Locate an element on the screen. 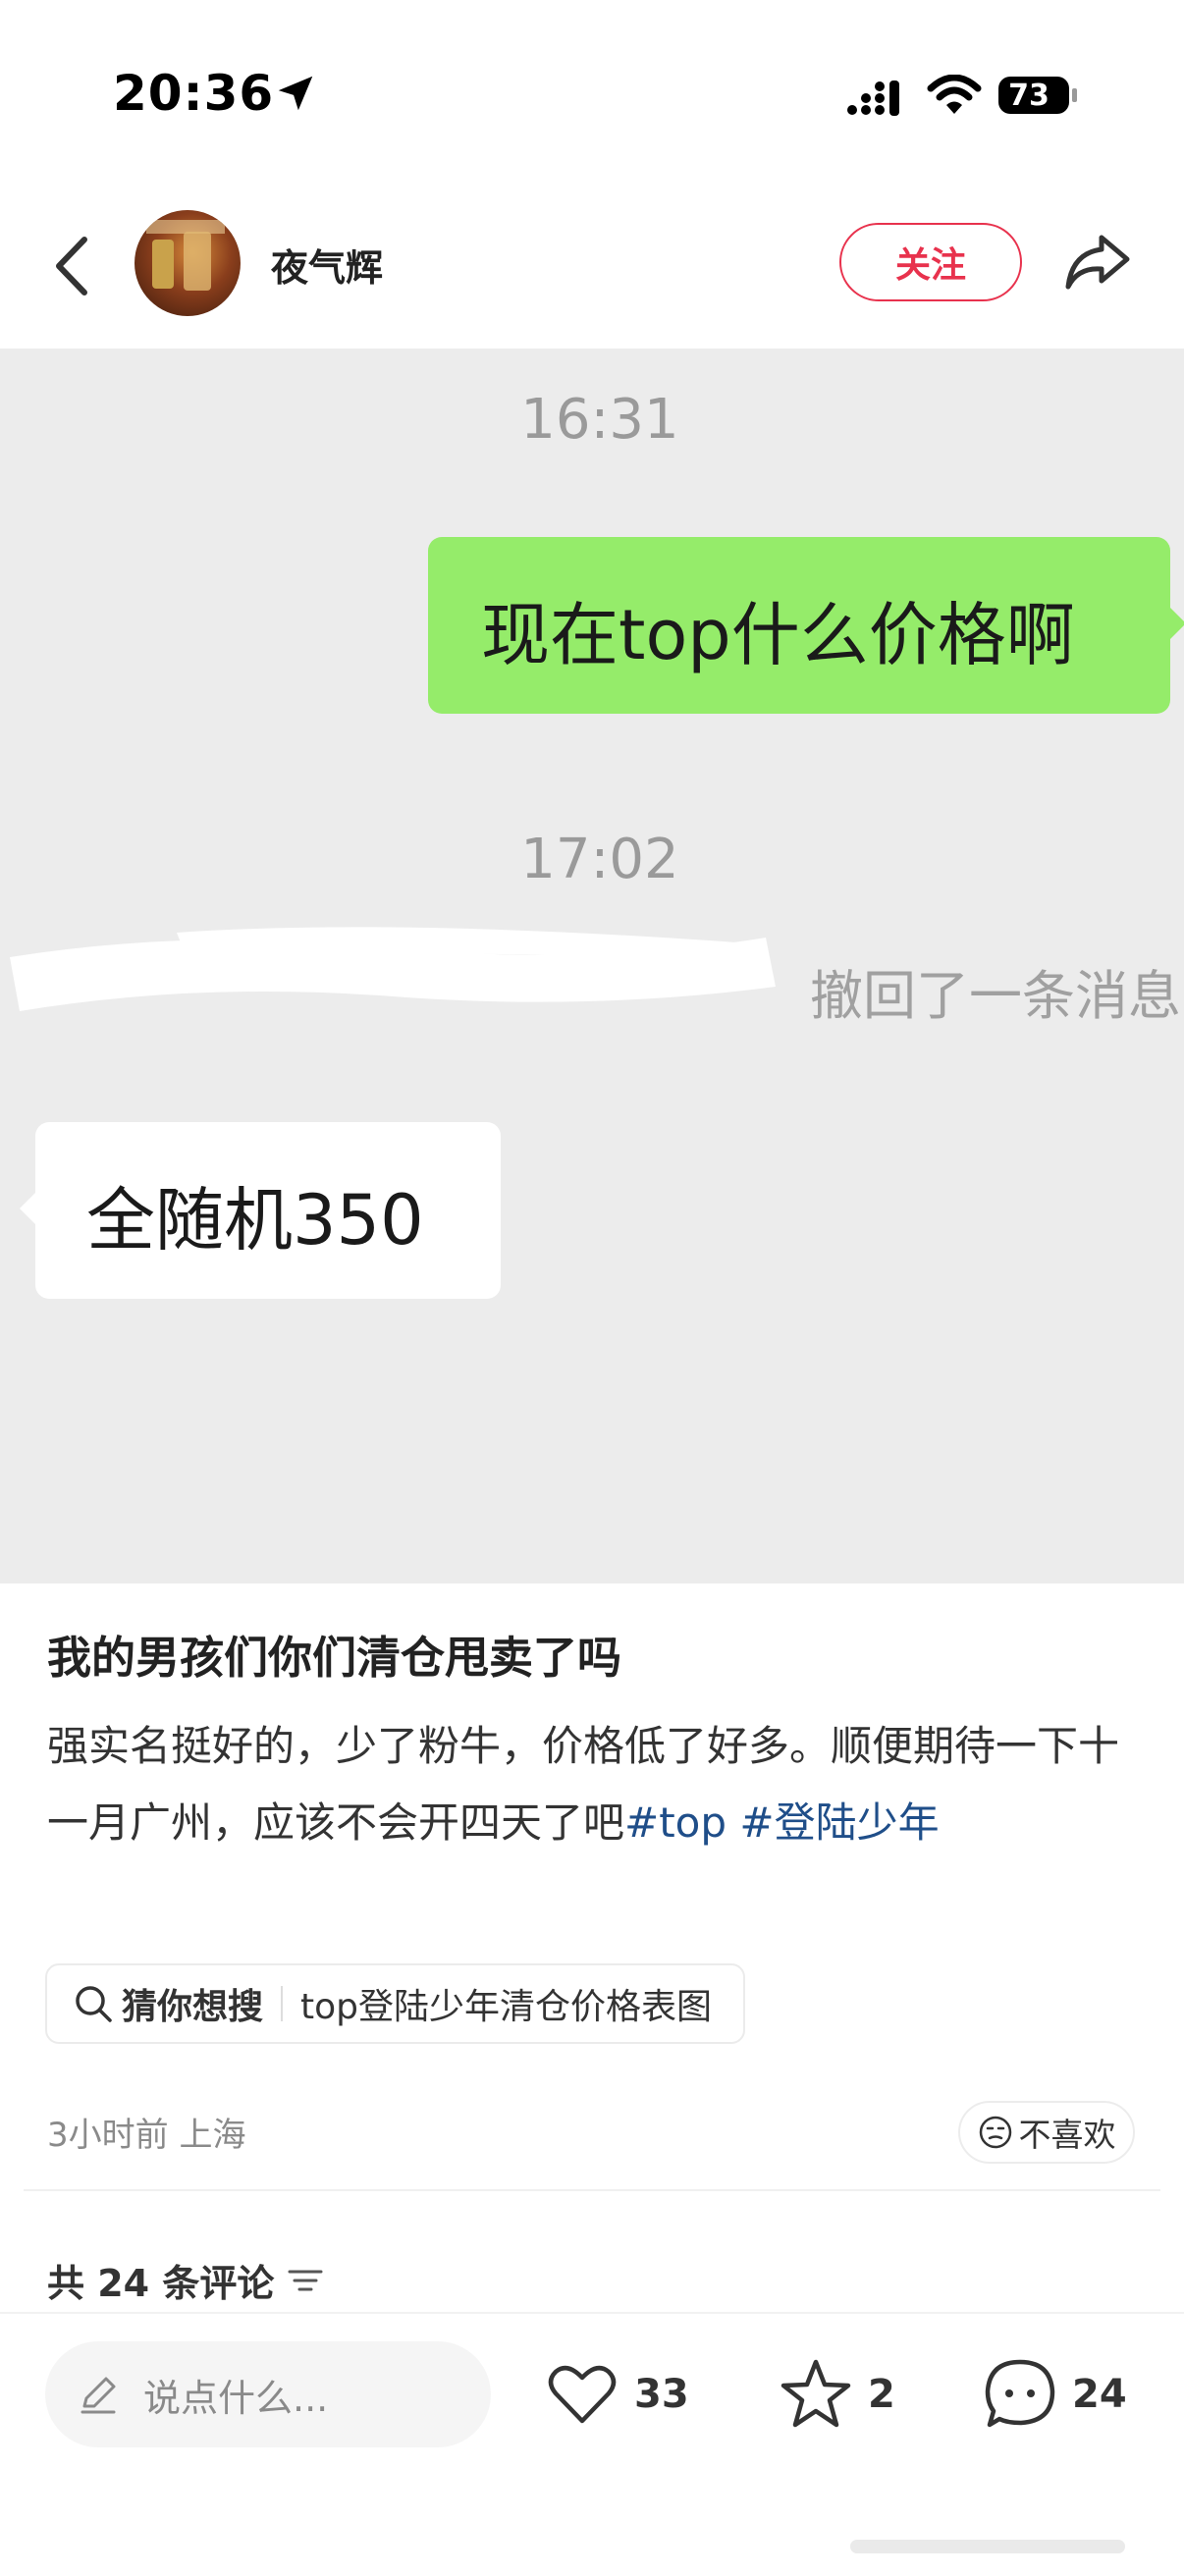 This screenshot has height=2576, width=1184. chat-timestamp: 17:02 is located at coordinates (599, 859).